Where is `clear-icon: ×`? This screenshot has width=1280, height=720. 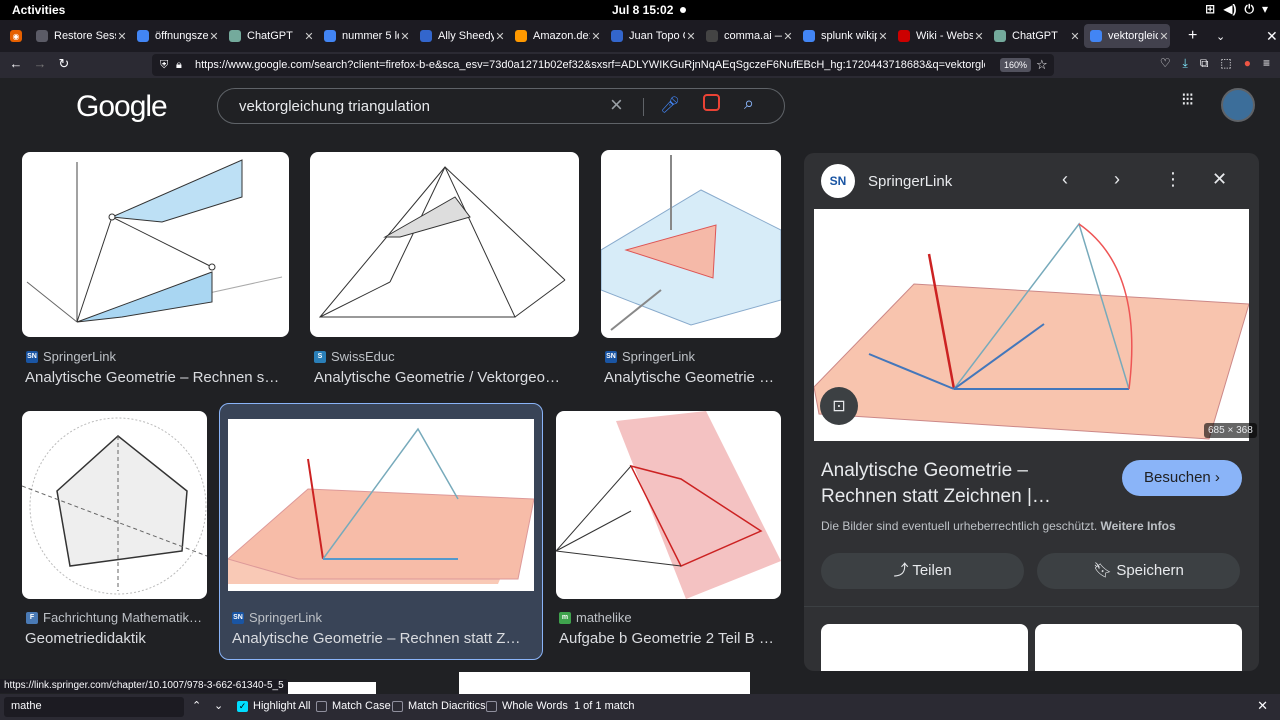 clear-icon: × is located at coordinates (616, 105).